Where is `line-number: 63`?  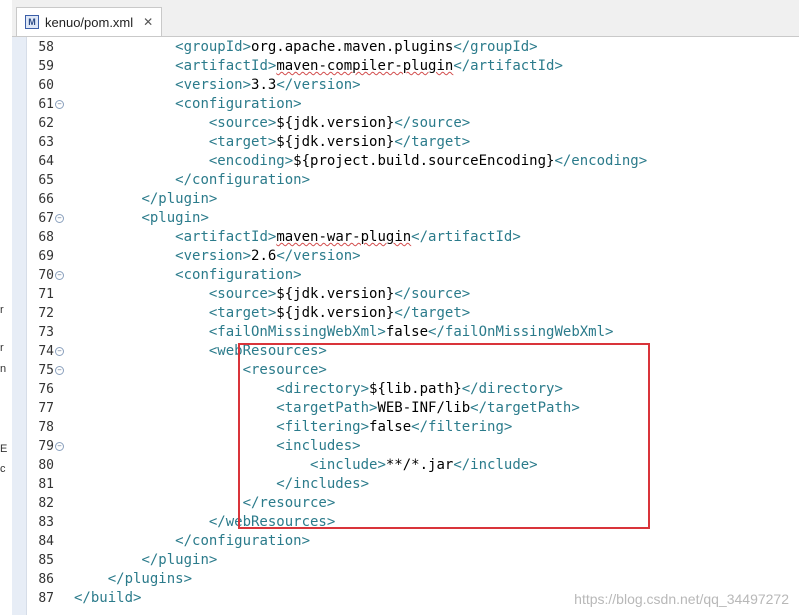 line-number: 63 is located at coordinates (46, 142).